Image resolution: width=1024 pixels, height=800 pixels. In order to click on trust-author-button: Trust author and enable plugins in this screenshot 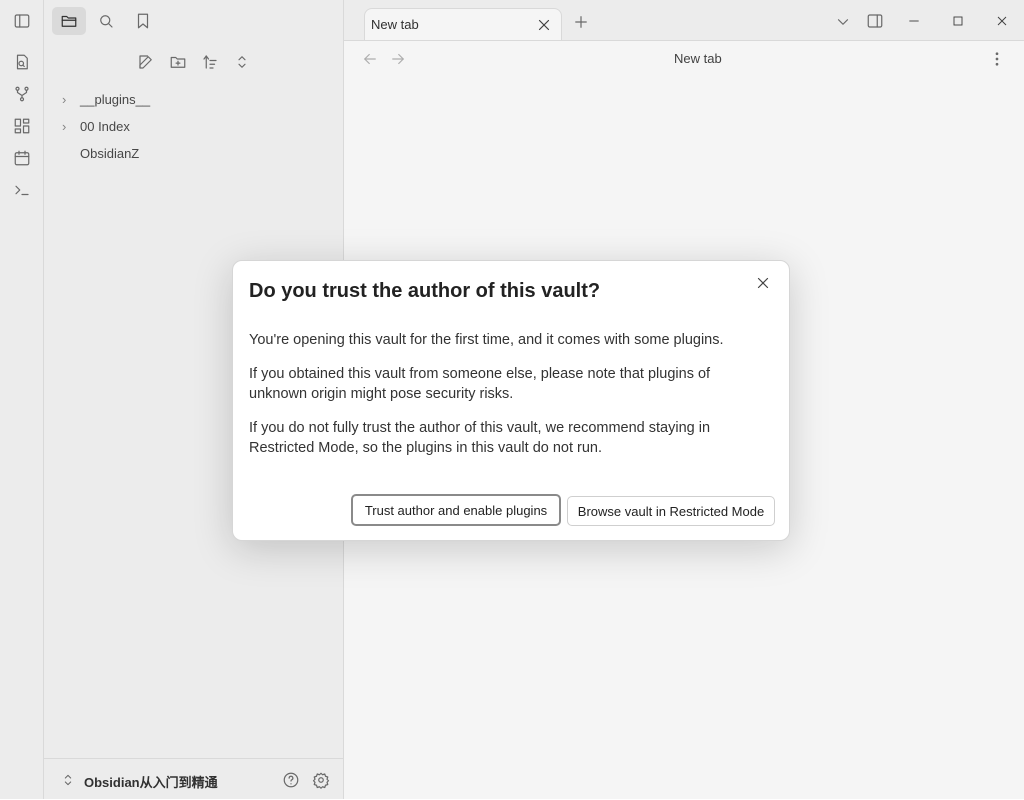, I will do `click(456, 510)`.